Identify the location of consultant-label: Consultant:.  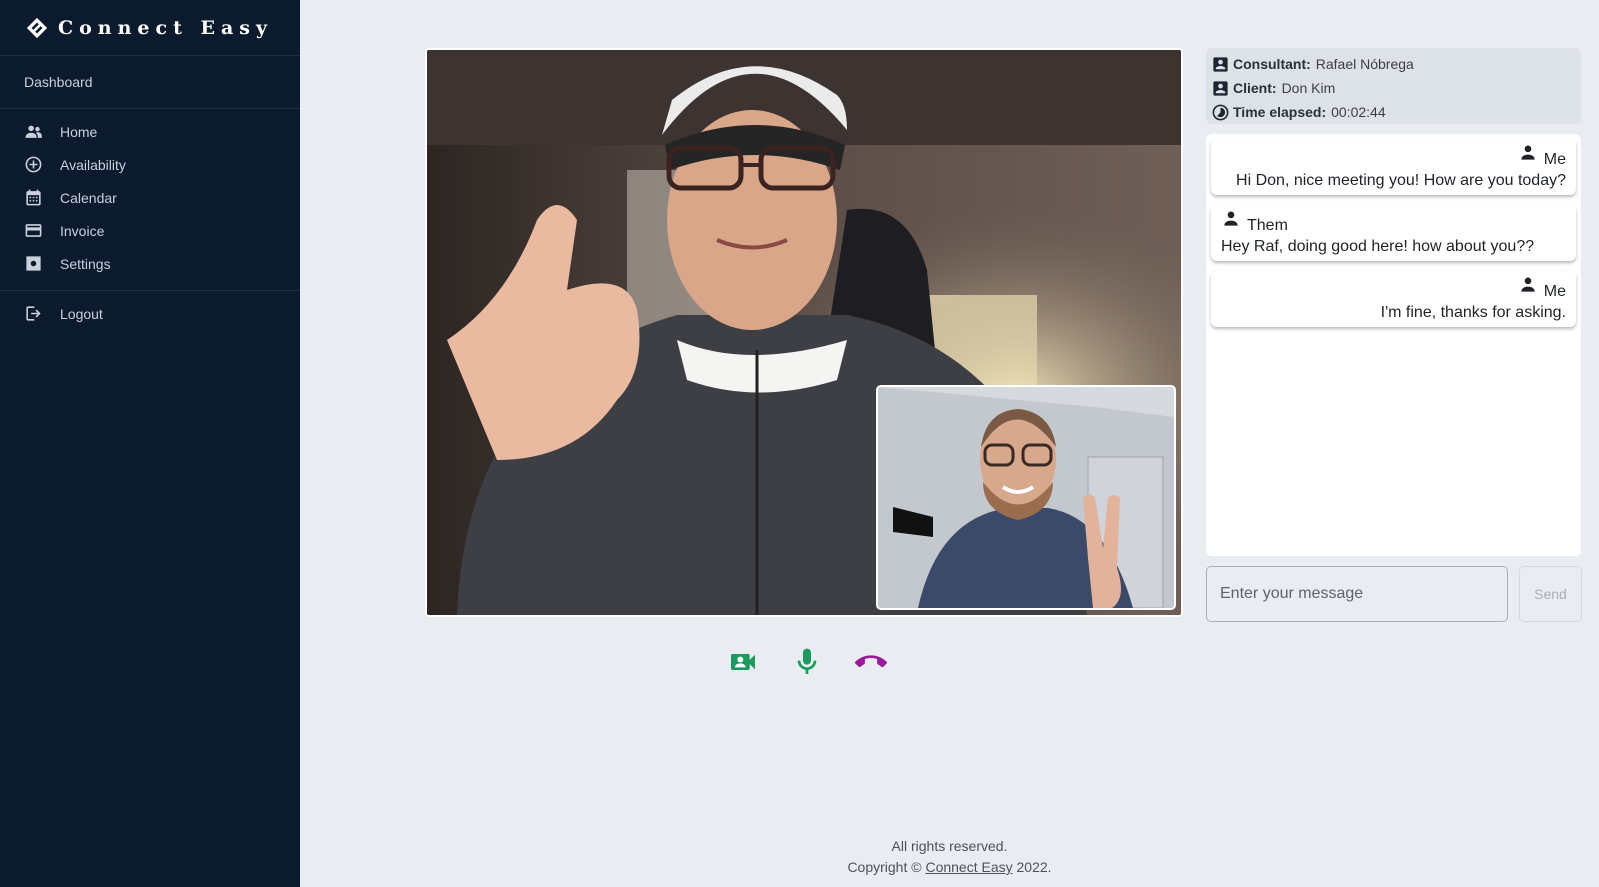
(1272, 64).